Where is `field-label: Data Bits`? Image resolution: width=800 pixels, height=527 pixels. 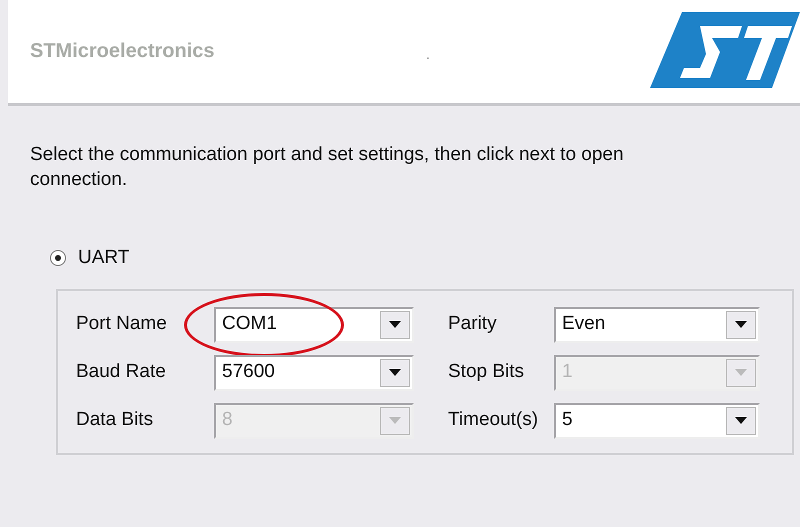 field-label: Data Bits is located at coordinates (114, 420).